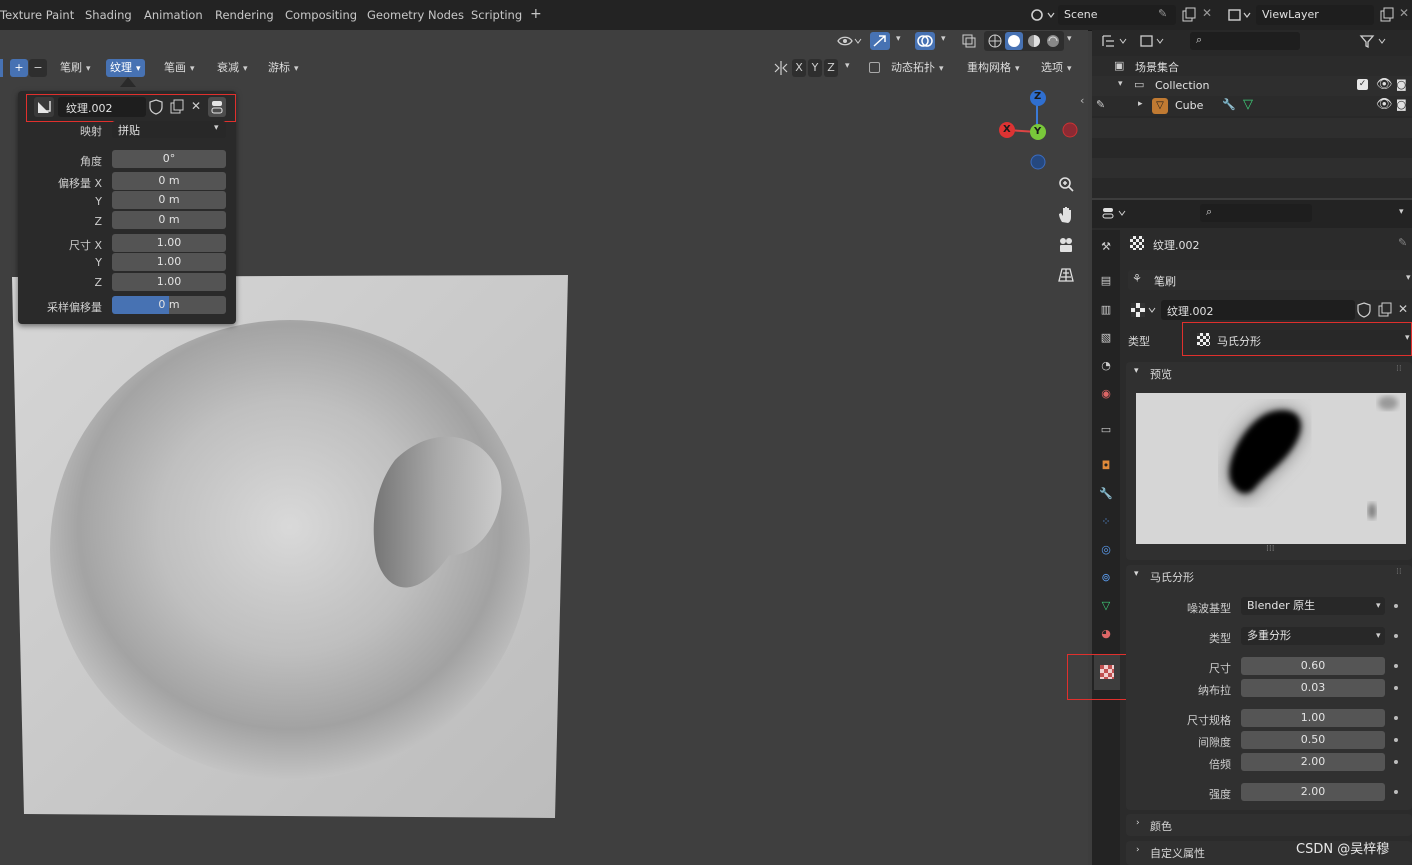  What do you see at coordinates (1399, 572) in the screenshot?
I see `musgrave-drag-handle-icon: ⁞⁞` at bounding box center [1399, 572].